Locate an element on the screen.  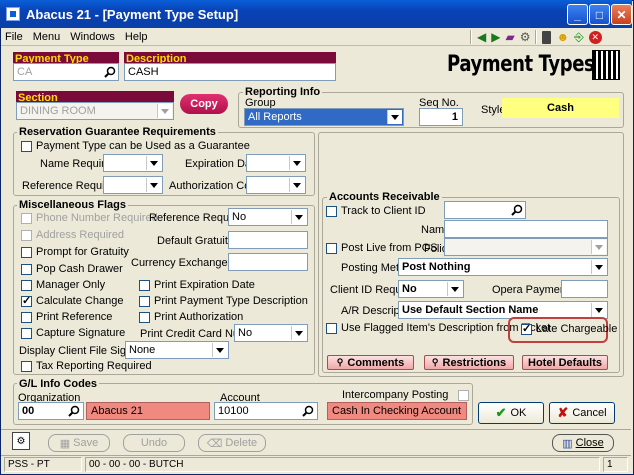
pop-cash-drawer-row: Pop Cash Drawer is located at coordinates (72, 269).